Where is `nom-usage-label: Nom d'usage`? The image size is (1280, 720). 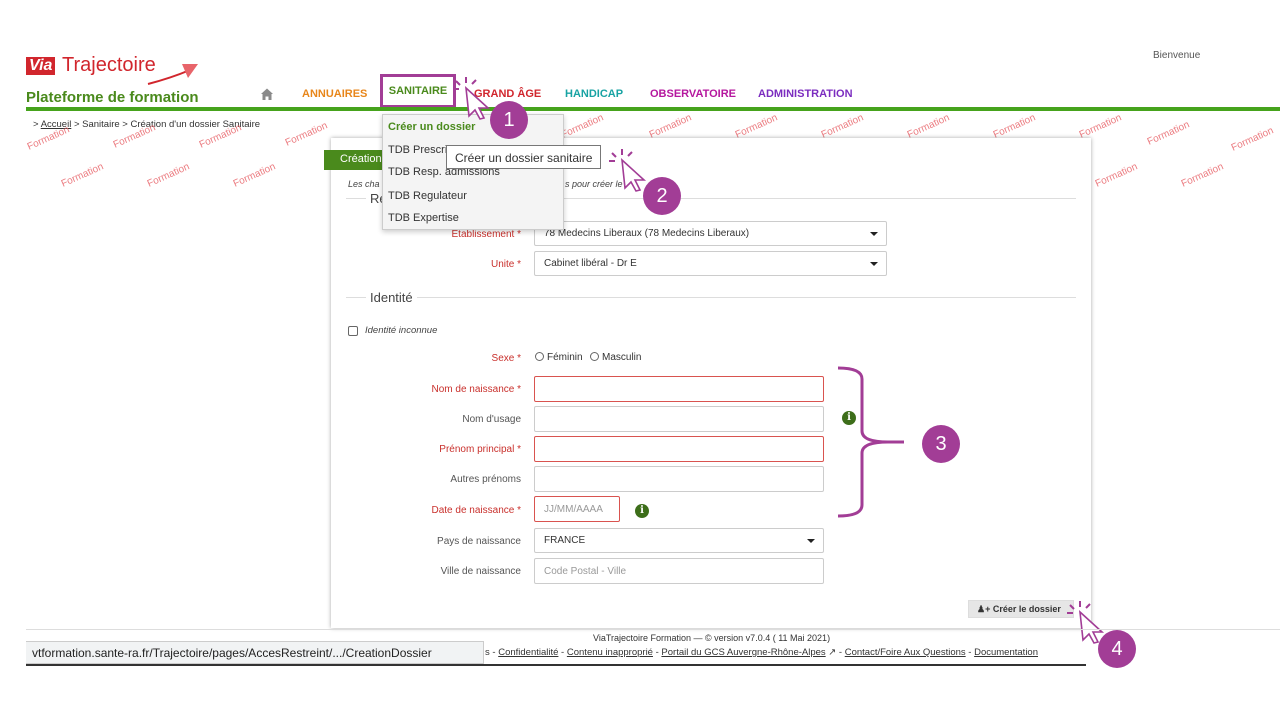 nom-usage-label: Nom d'usage is located at coordinates (491, 419).